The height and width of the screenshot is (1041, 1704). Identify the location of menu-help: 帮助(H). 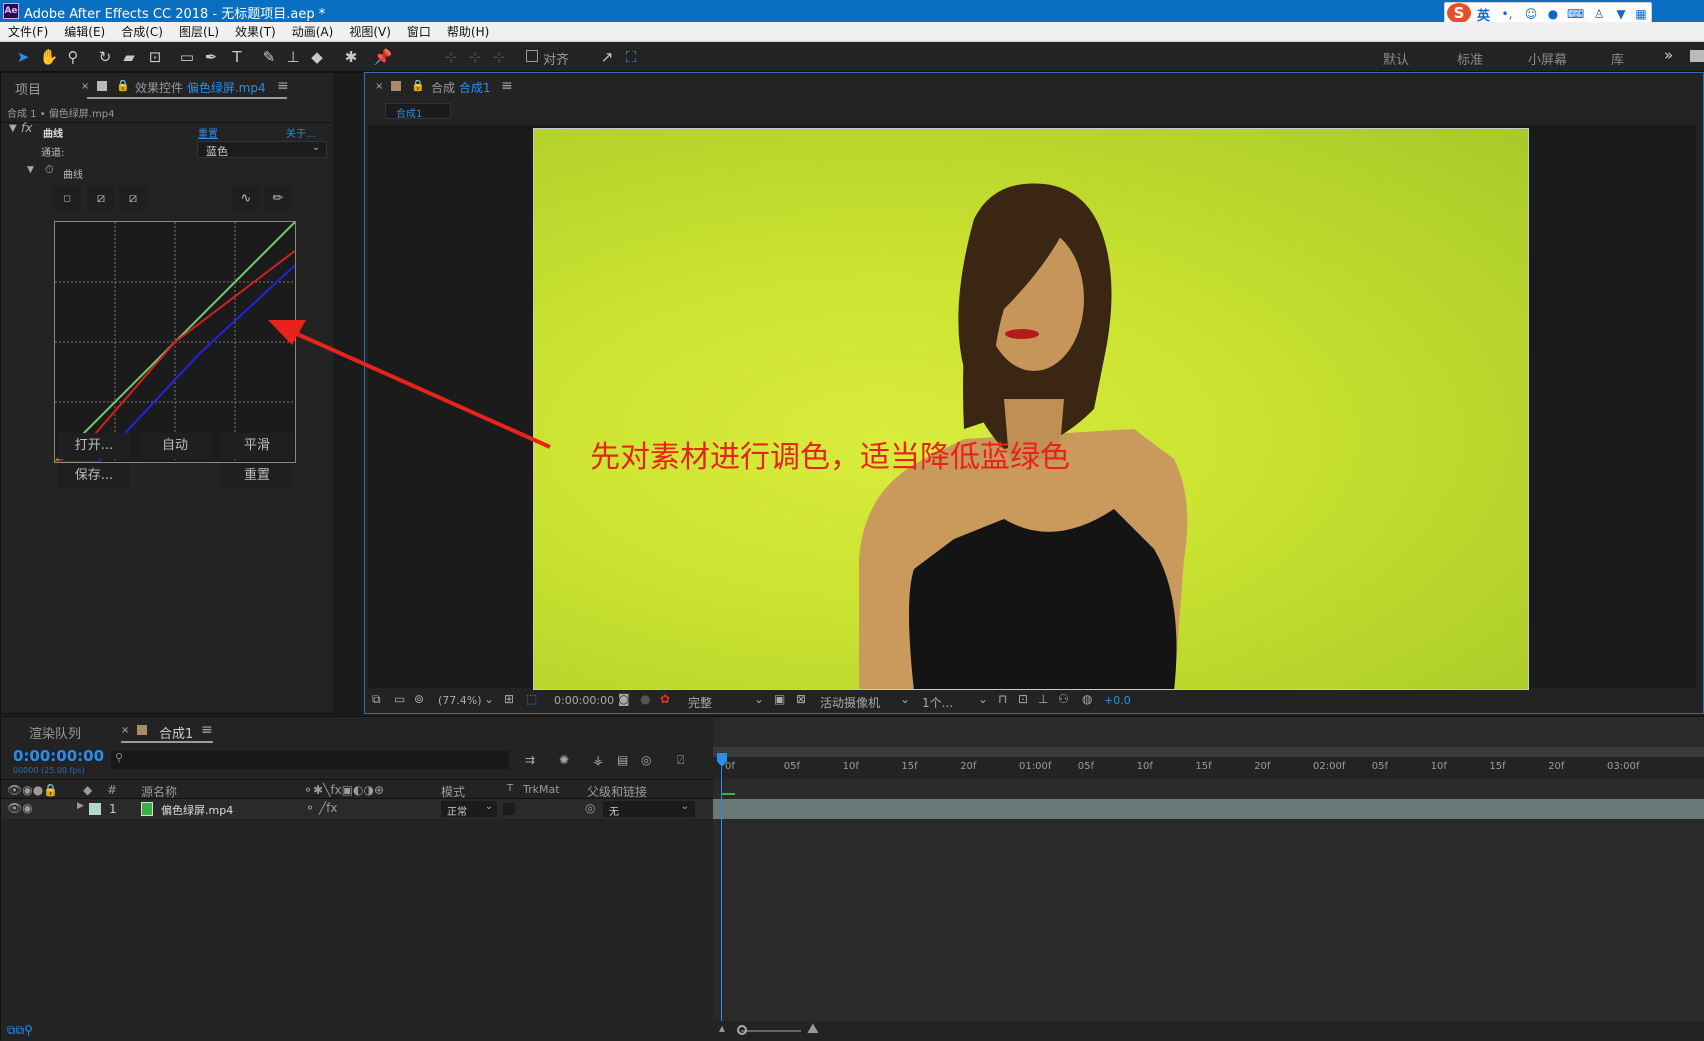
(468, 32).